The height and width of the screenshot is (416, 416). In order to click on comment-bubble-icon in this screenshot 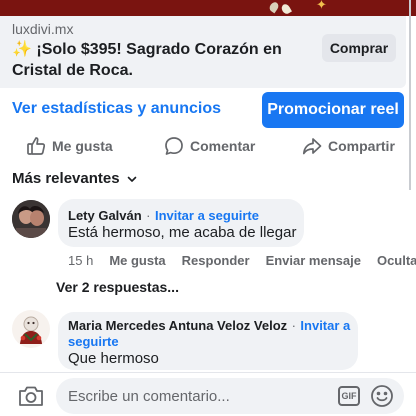, I will do `click(174, 146)`.